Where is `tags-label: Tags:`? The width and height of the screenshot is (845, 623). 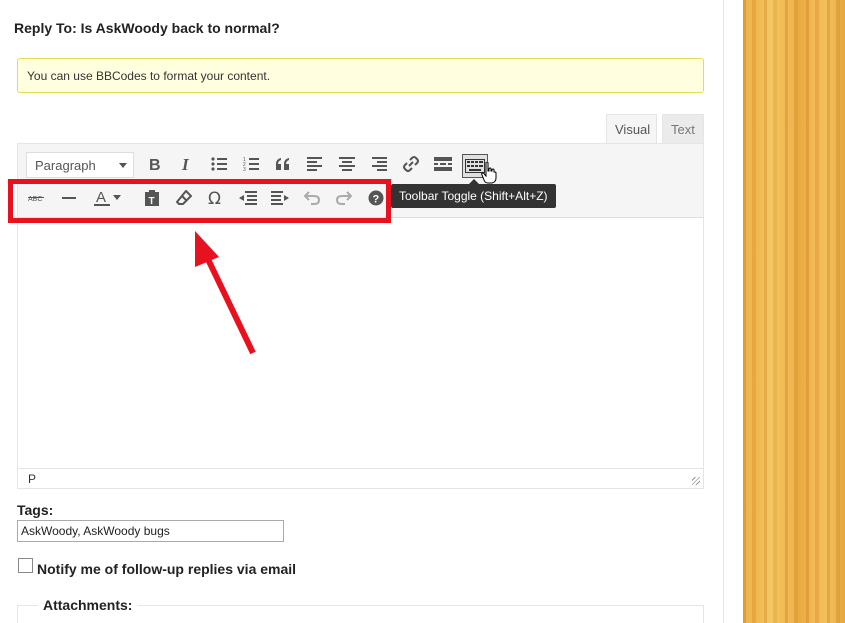 tags-label: Tags: is located at coordinates (35, 510).